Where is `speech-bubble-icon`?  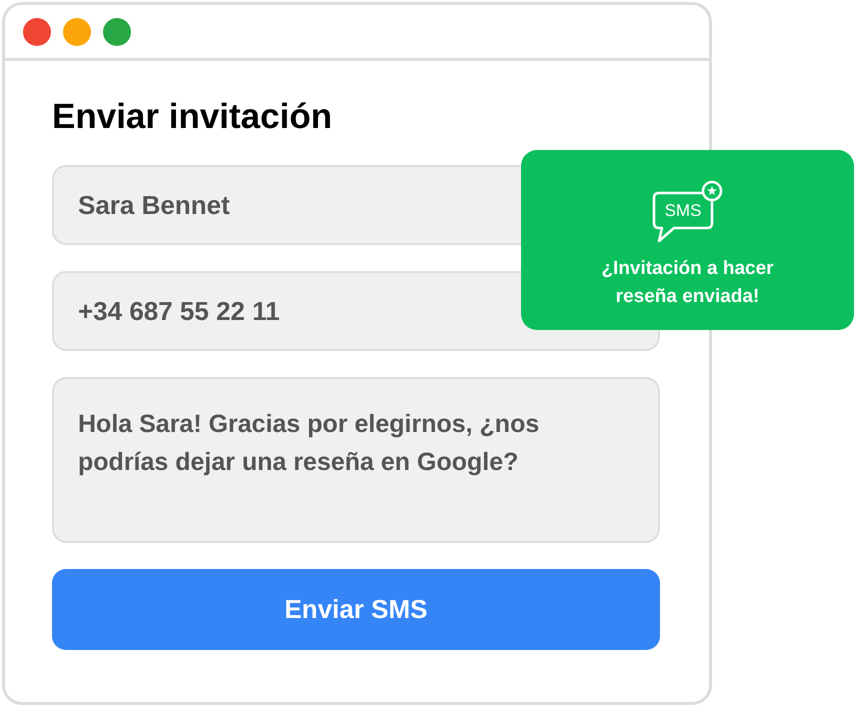
speech-bubble-icon is located at coordinates (687, 211).